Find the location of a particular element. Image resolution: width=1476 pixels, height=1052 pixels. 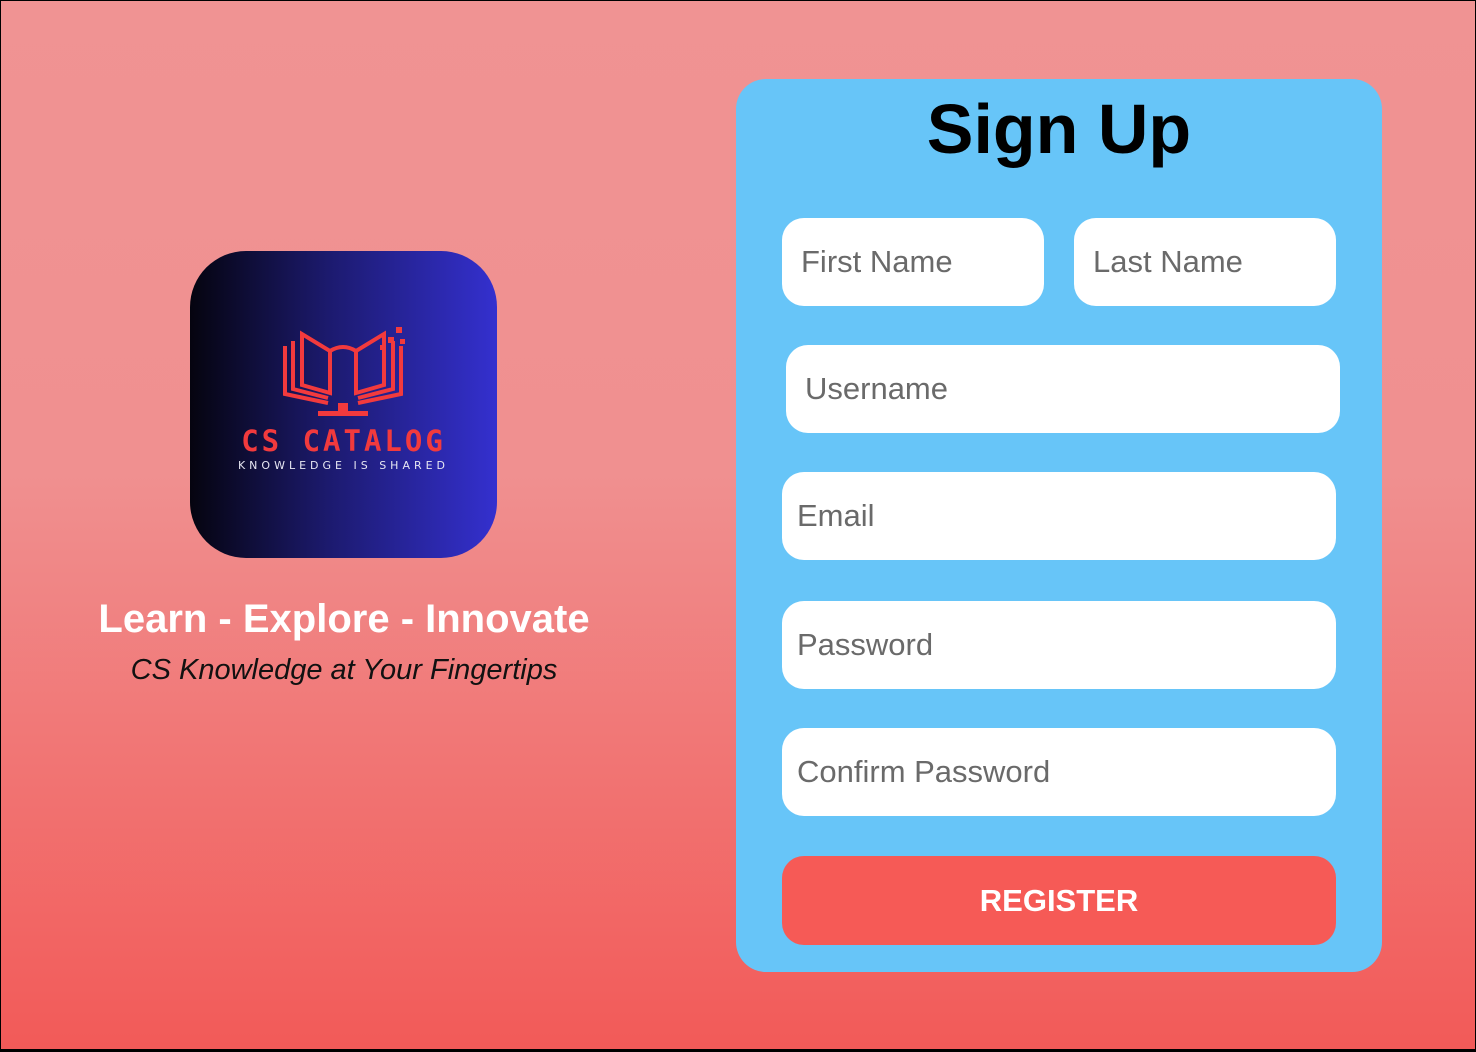

first-name-field is located at coordinates (913, 262).